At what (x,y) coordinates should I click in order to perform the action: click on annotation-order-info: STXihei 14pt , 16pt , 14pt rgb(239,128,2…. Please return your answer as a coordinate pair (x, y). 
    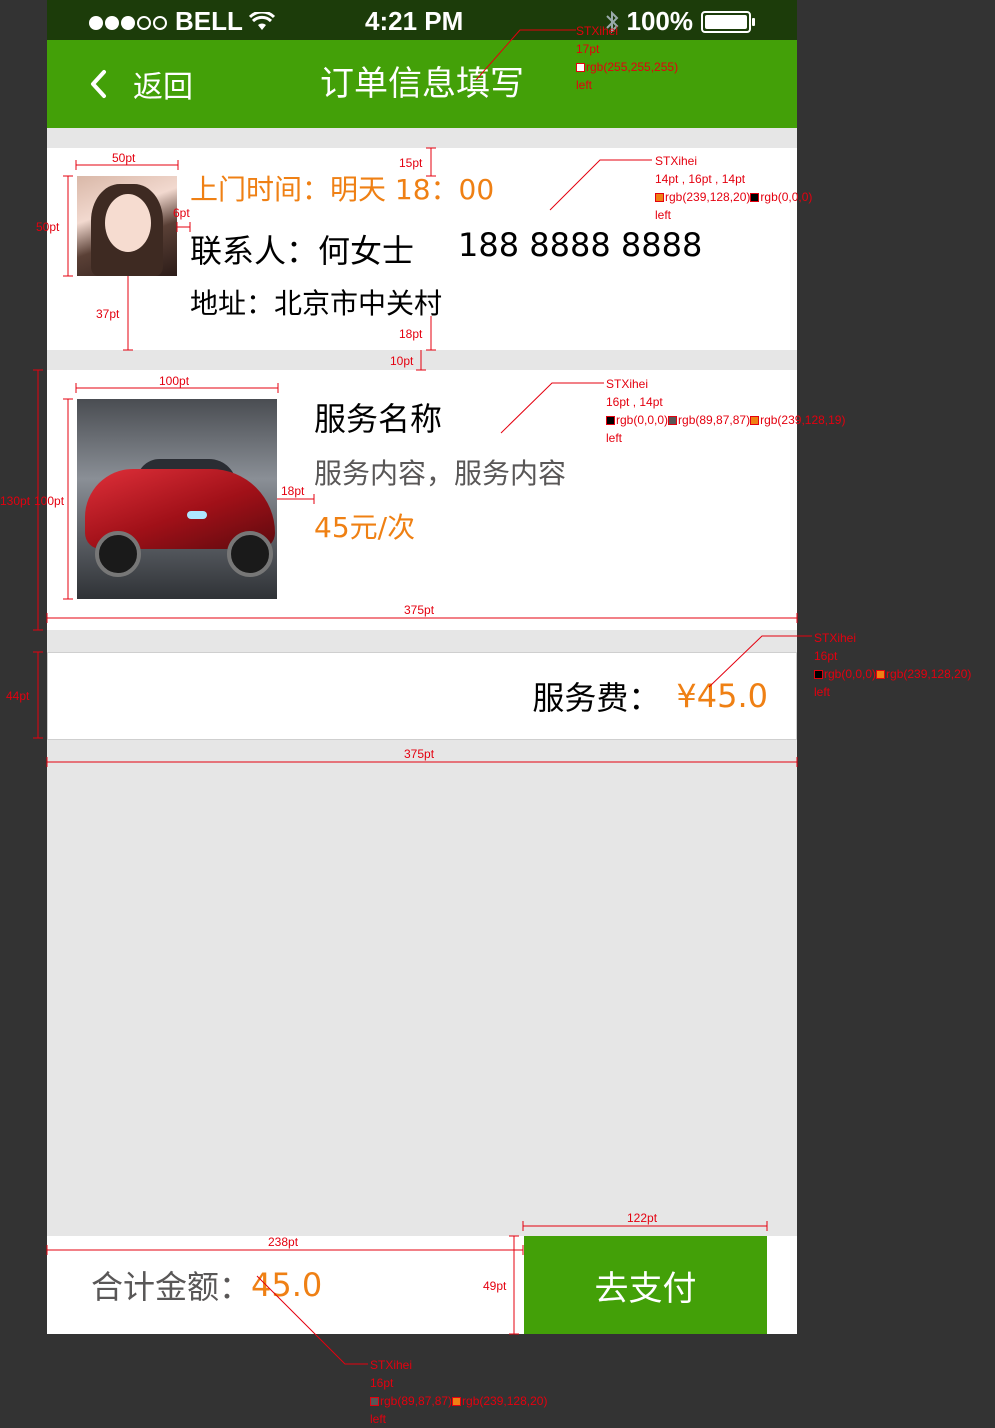
    Looking at the image, I should click on (734, 188).